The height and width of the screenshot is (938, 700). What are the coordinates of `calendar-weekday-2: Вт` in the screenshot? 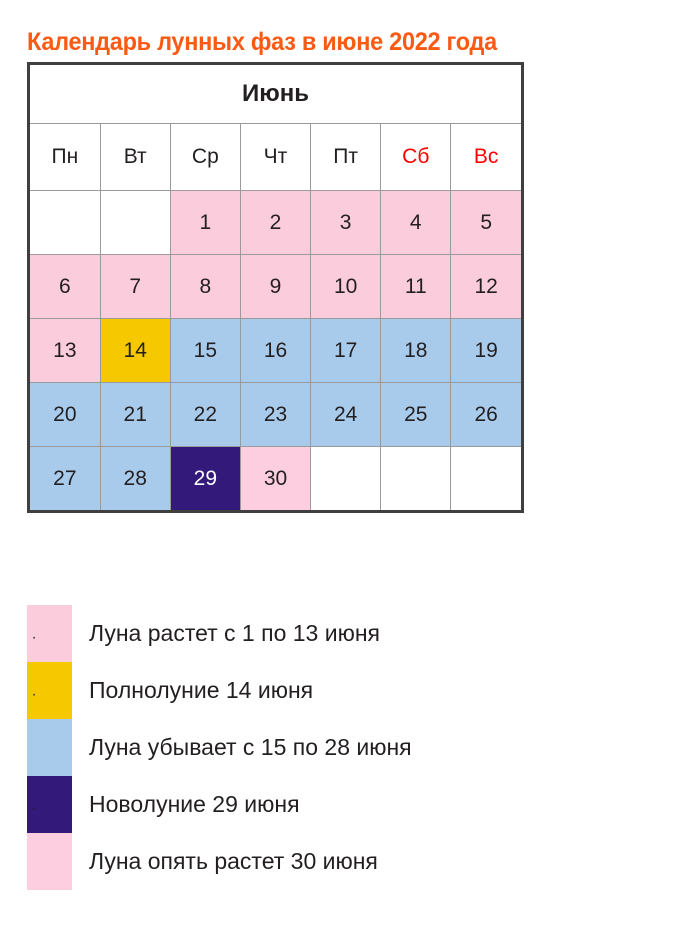 It's located at (135, 157).